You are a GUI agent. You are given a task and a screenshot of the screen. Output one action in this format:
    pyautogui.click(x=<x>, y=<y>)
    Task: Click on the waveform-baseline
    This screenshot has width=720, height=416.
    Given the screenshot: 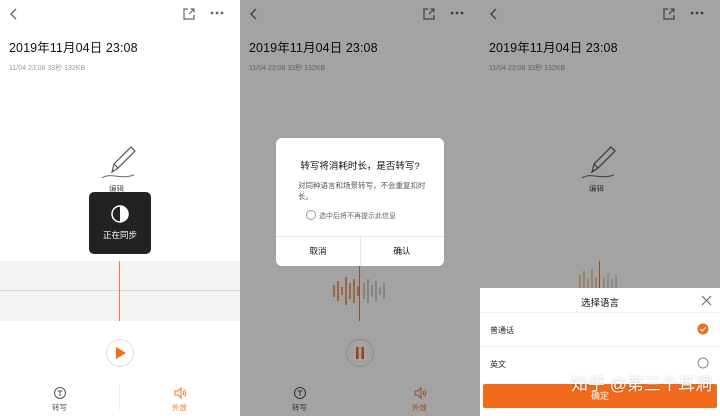 What is the action you would take?
    pyautogui.click(x=120, y=290)
    